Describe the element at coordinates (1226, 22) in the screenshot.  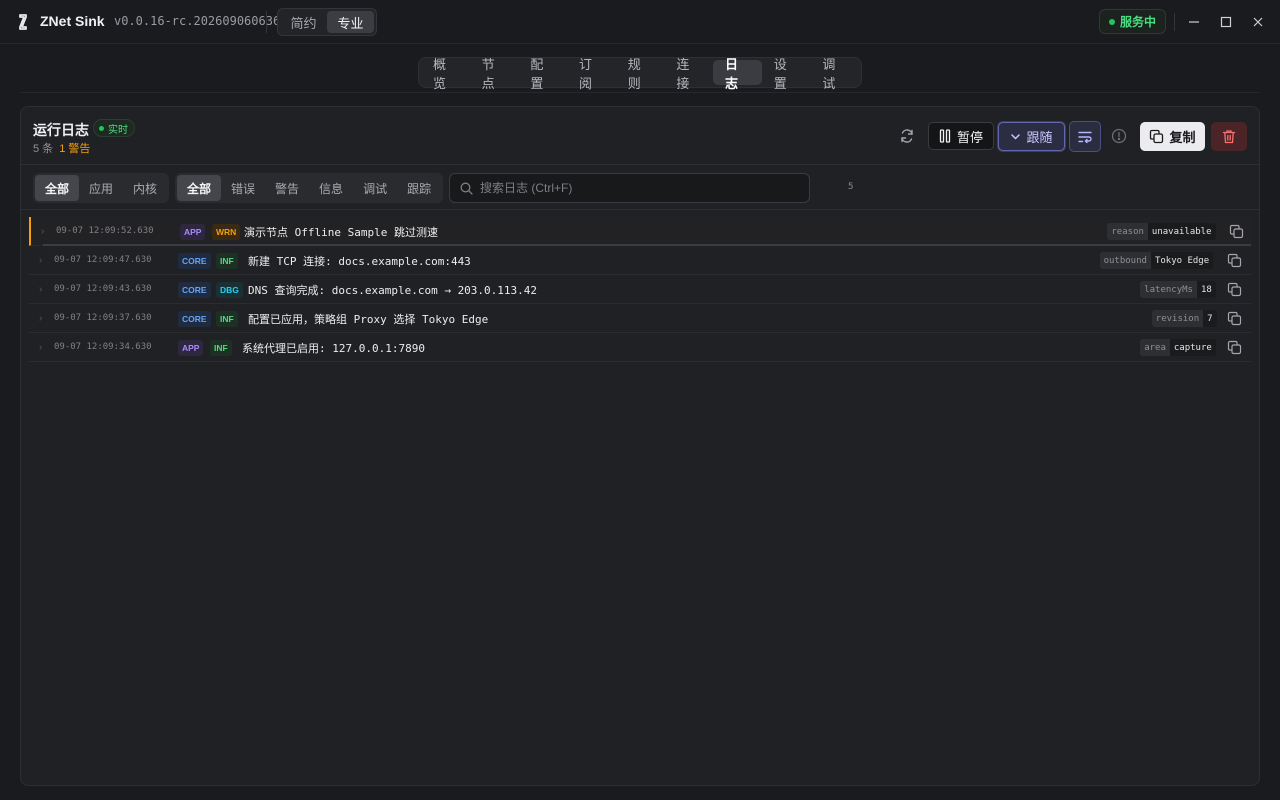
I see `maximize-button` at that location.